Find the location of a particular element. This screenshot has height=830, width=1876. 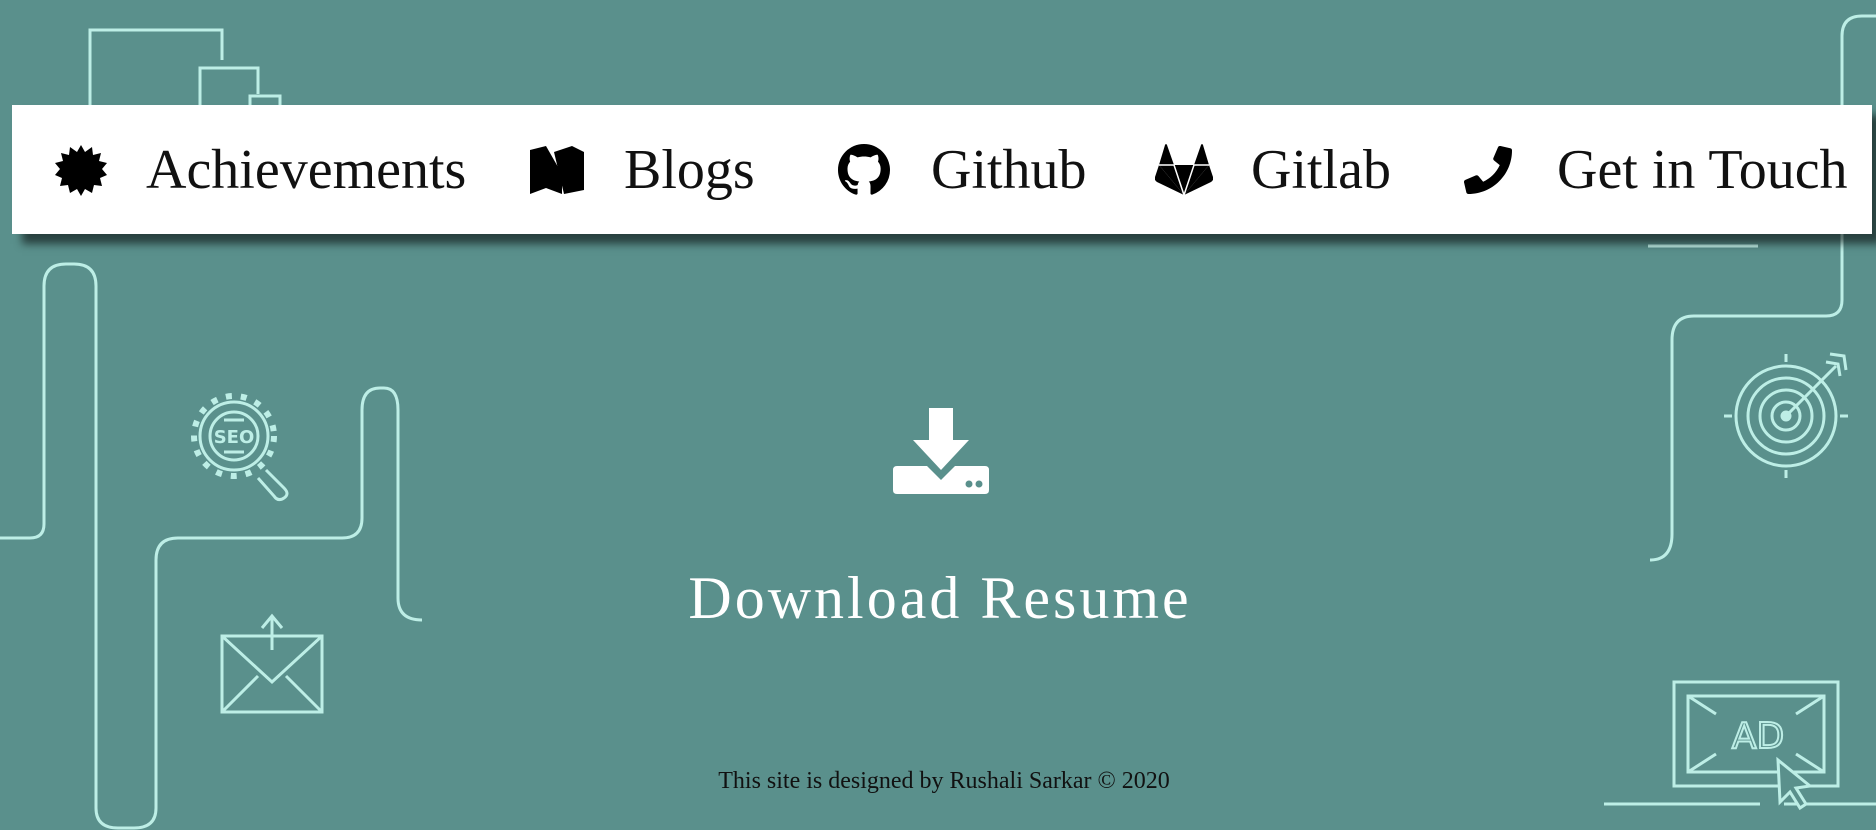

medium-icon is located at coordinates (557, 170).